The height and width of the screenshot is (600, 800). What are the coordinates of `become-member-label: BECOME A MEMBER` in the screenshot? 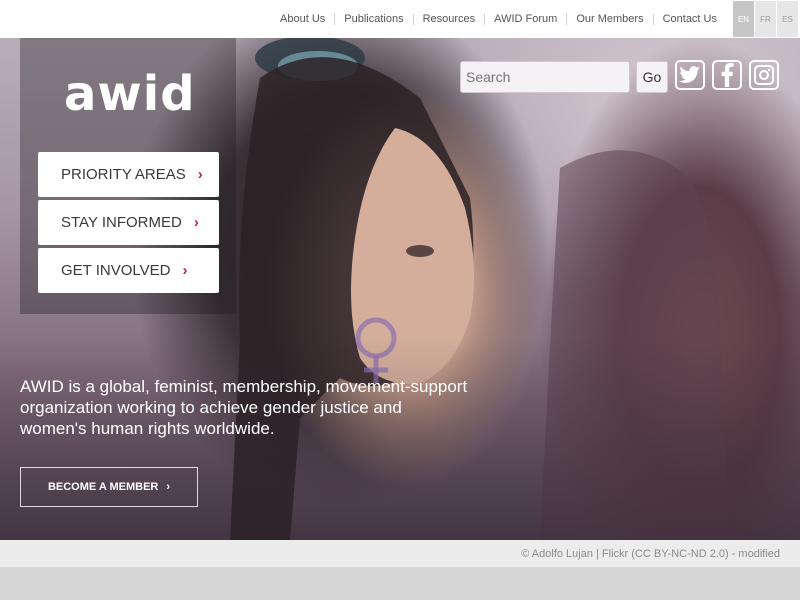 It's located at (103, 487).